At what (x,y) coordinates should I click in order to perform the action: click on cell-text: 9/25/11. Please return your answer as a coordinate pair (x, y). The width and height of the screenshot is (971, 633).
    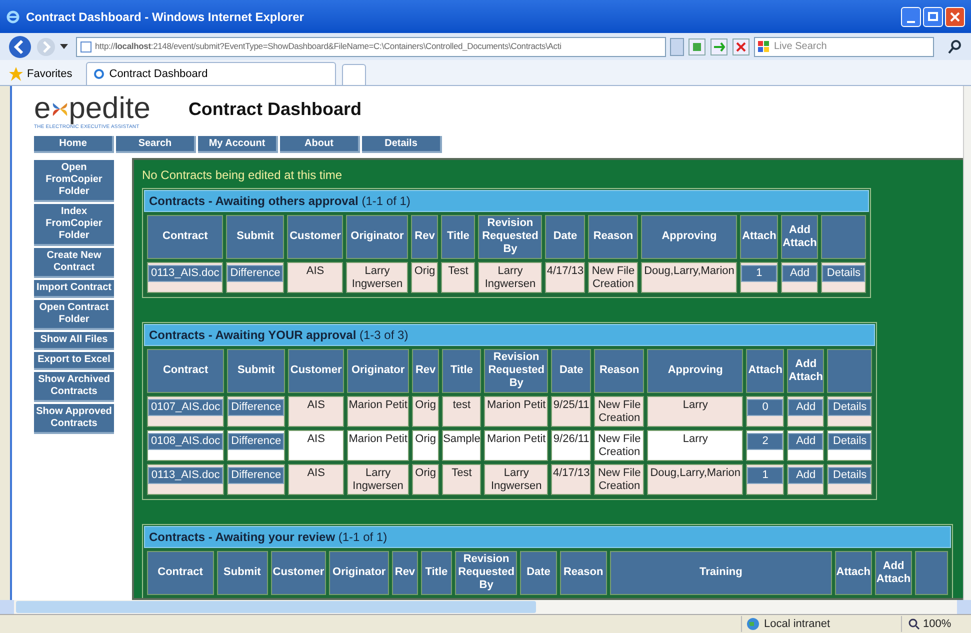
    Looking at the image, I should click on (571, 404).